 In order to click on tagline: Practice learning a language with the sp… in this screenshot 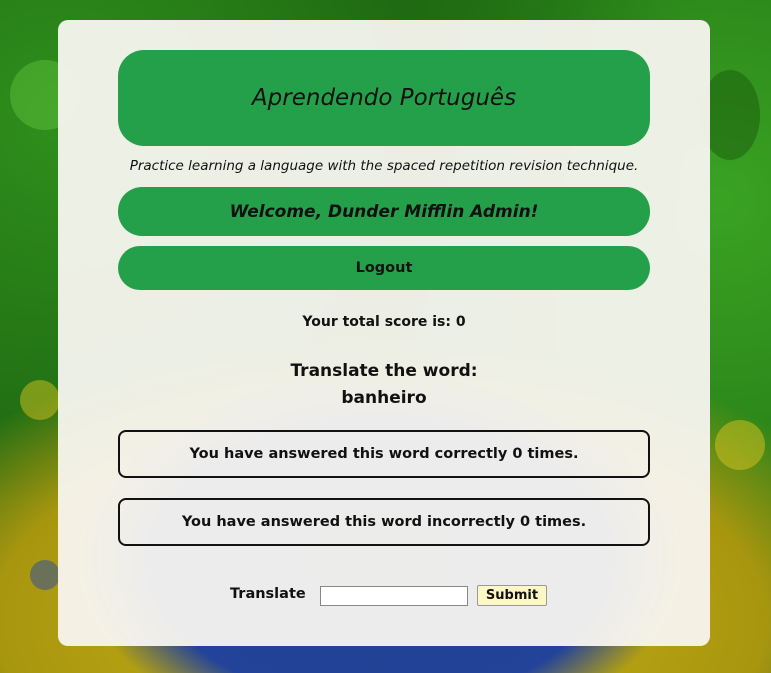, I will do `click(384, 166)`.